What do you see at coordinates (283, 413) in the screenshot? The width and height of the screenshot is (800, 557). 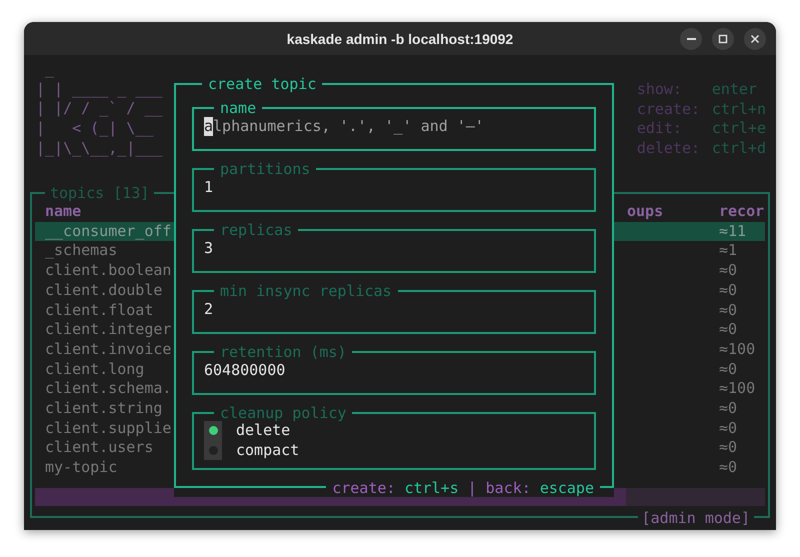 I see `field-label: cleanup policy` at bounding box center [283, 413].